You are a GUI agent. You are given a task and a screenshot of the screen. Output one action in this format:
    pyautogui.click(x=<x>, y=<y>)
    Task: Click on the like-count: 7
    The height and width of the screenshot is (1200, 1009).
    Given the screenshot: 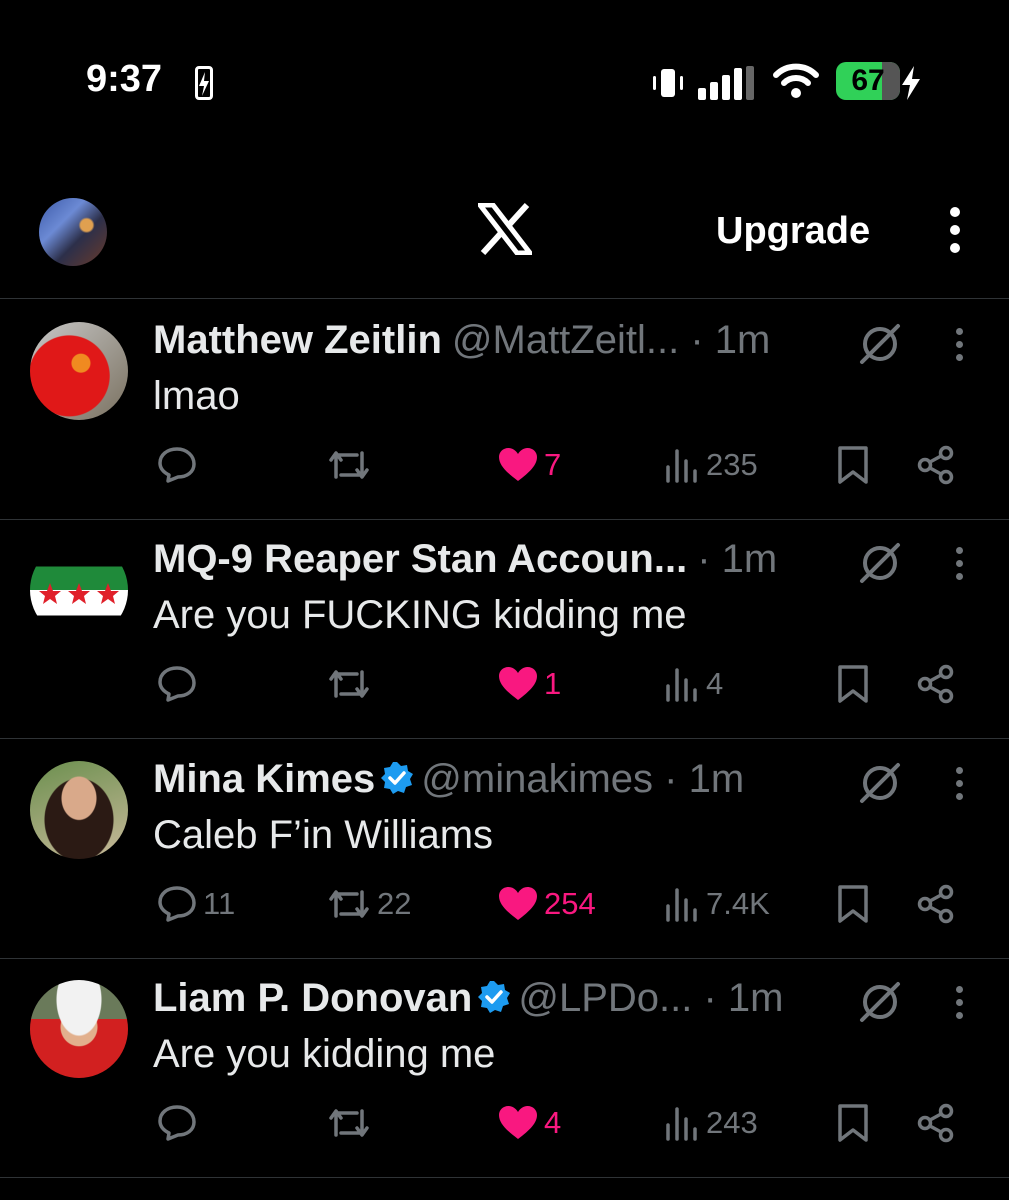 What is the action you would take?
    pyautogui.click(x=553, y=464)
    